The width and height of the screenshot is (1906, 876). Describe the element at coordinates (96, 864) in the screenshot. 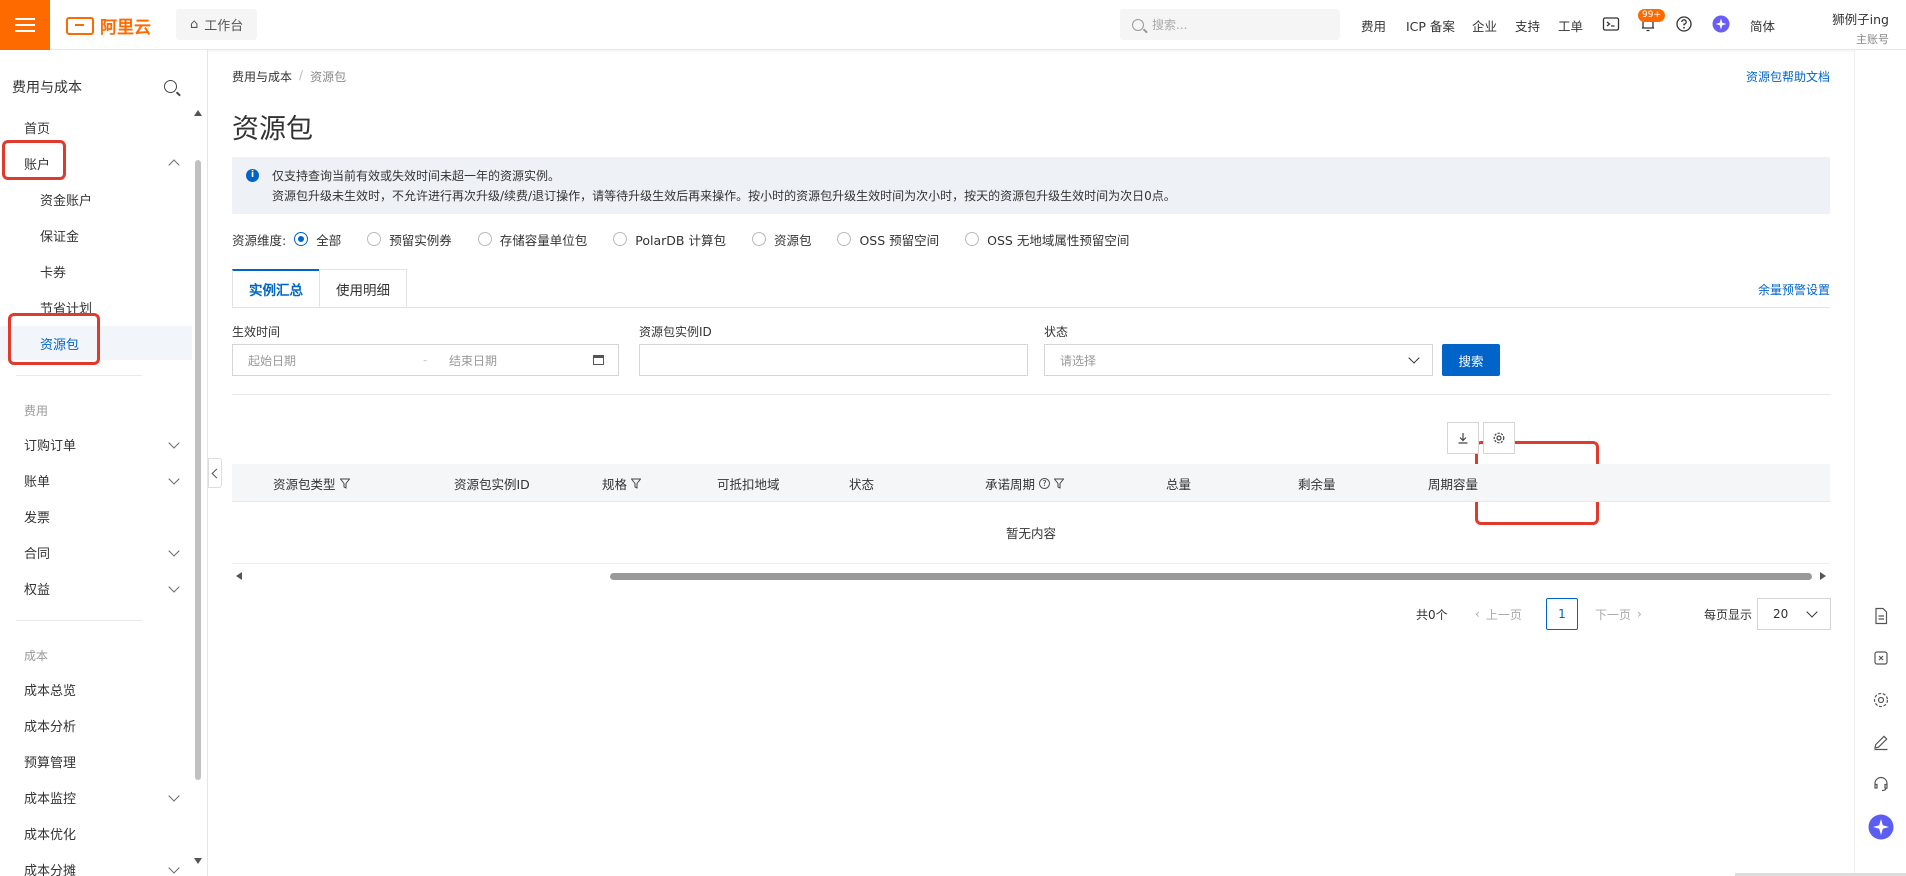

I see `sidebar-item-cost-allocation: 成本分摊` at that location.